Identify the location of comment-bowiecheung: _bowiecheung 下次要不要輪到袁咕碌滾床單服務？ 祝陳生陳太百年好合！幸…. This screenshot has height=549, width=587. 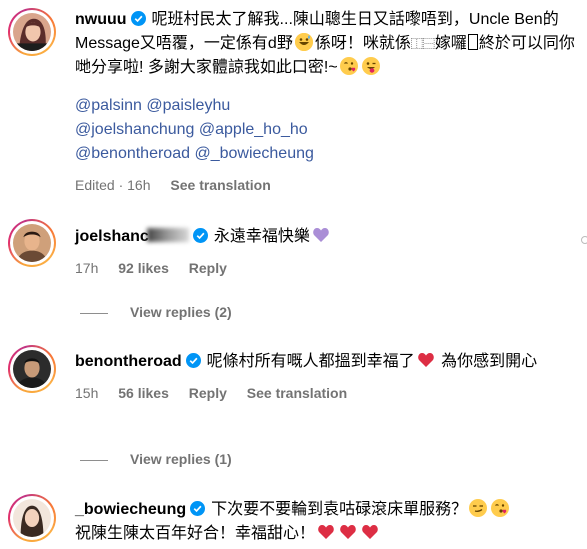
(331, 522).